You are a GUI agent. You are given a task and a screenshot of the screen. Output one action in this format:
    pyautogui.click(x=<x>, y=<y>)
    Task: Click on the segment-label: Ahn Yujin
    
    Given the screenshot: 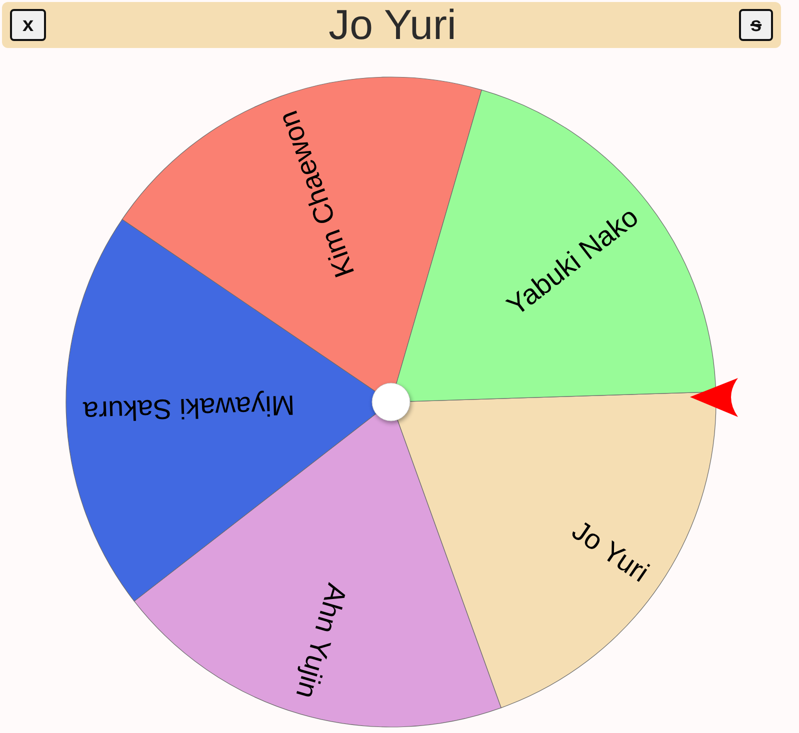 What is the action you would take?
    pyautogui.click(x=321, y=641)
    